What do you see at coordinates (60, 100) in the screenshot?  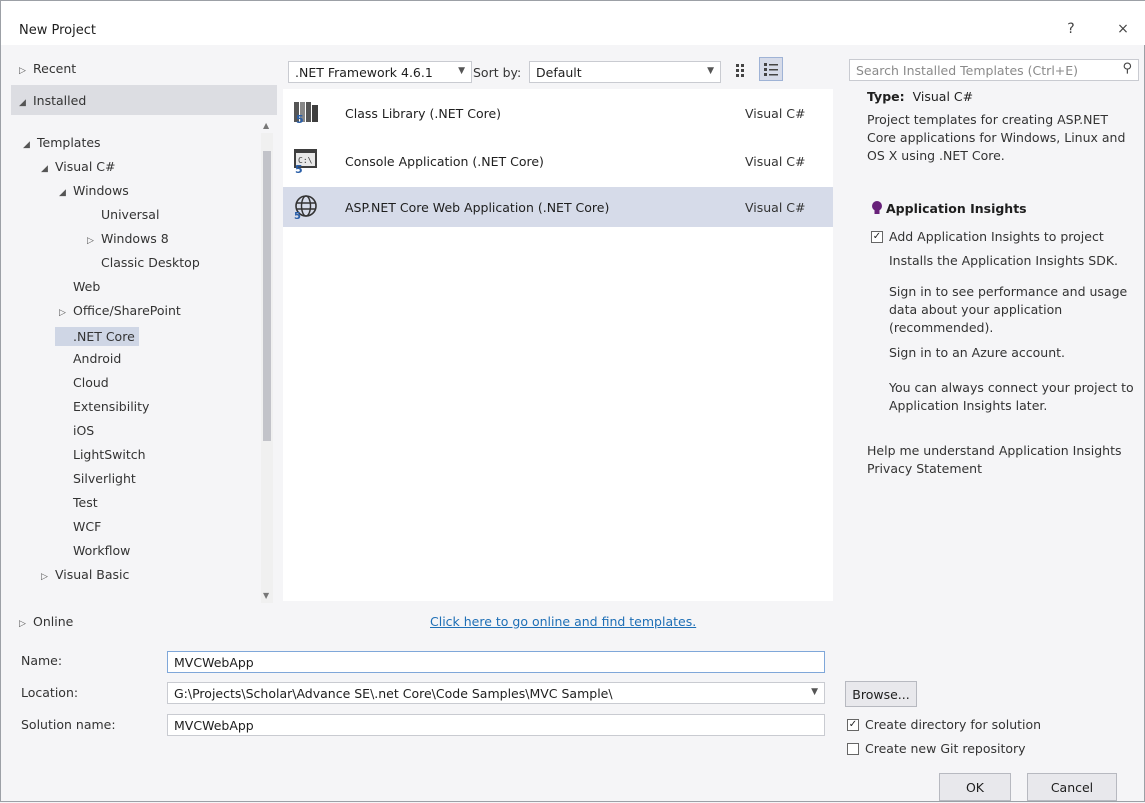 I see `nav-installed-label: Installed` at bounding box center [60, 100].